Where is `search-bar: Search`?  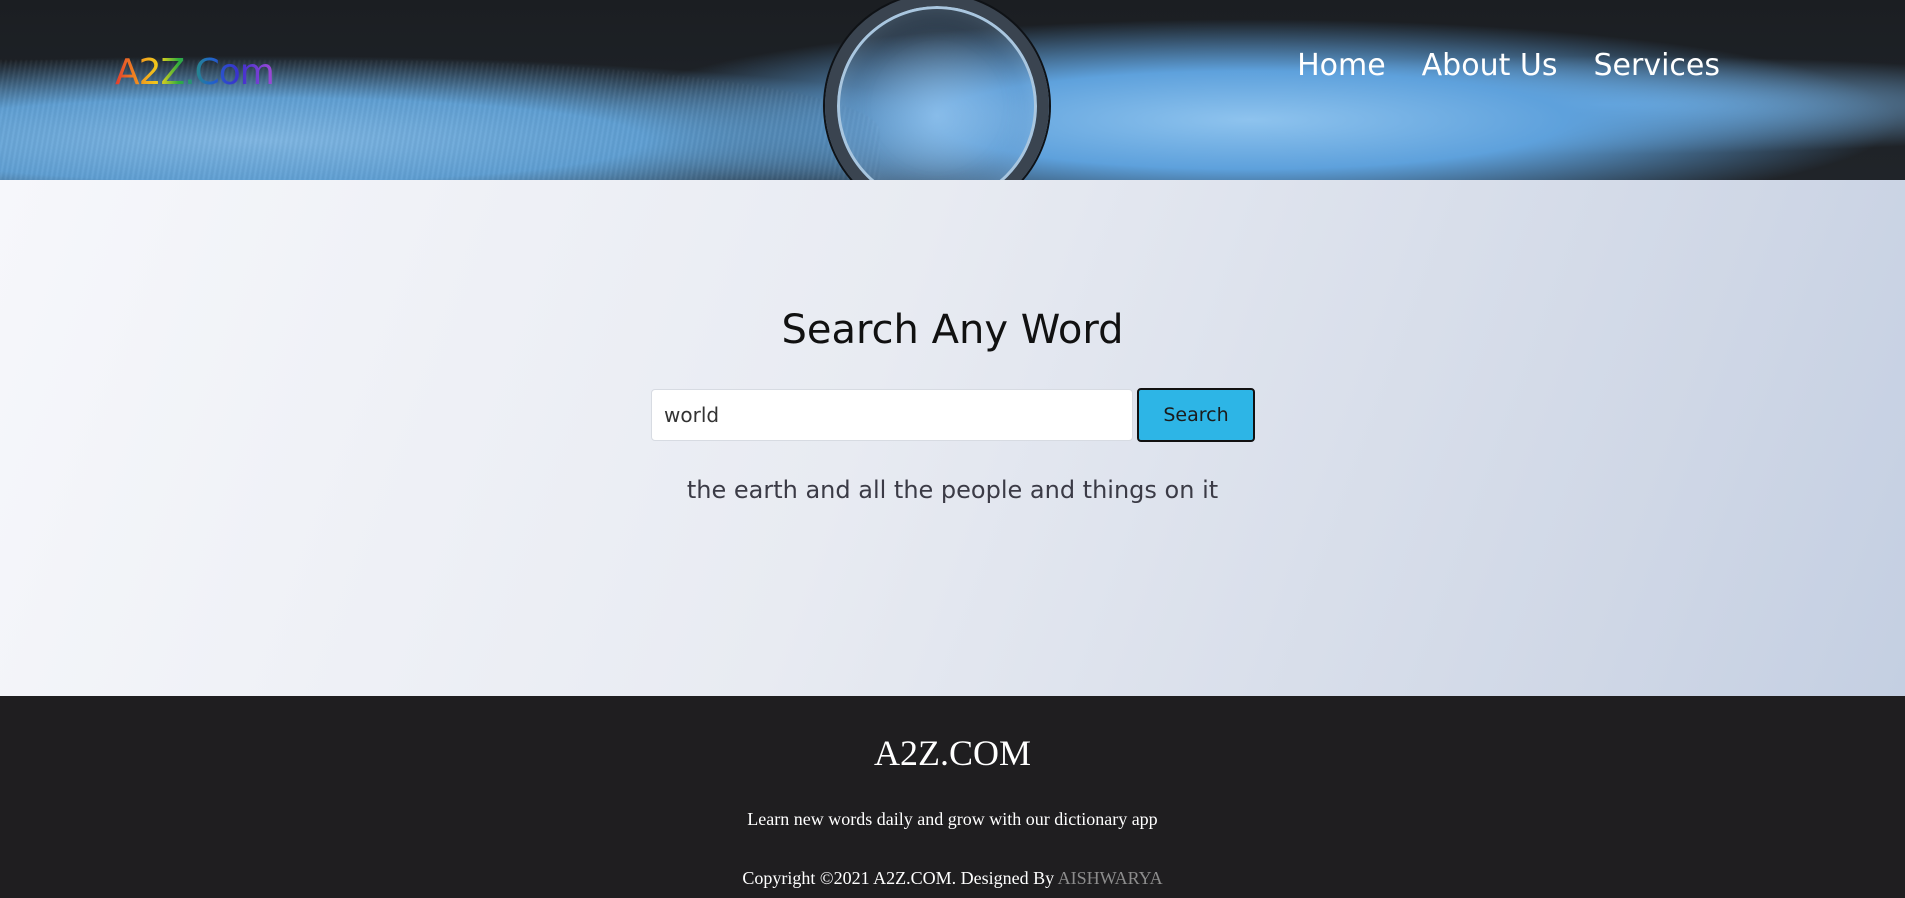 search-bar: Search is located at coordinates (953, 415).